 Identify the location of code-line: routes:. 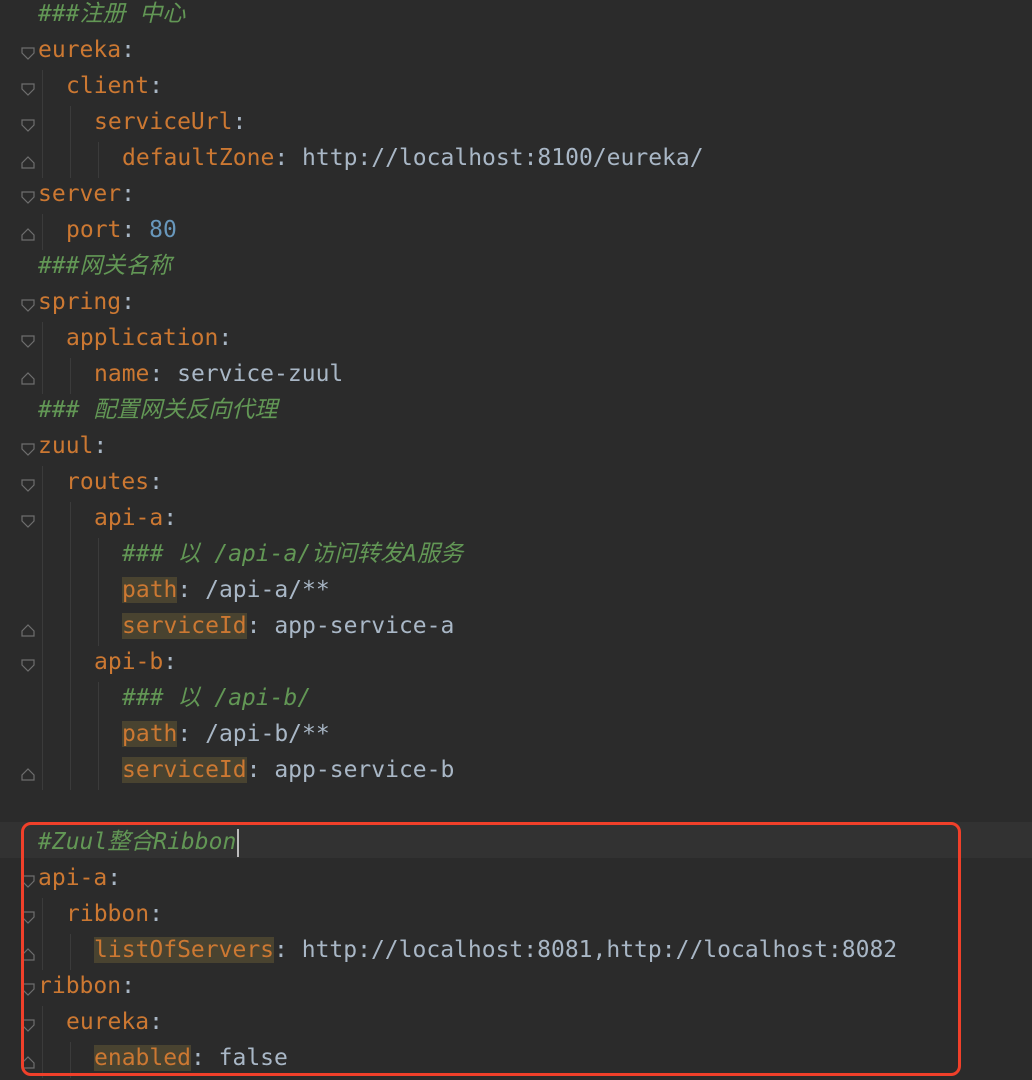
(114, 482).